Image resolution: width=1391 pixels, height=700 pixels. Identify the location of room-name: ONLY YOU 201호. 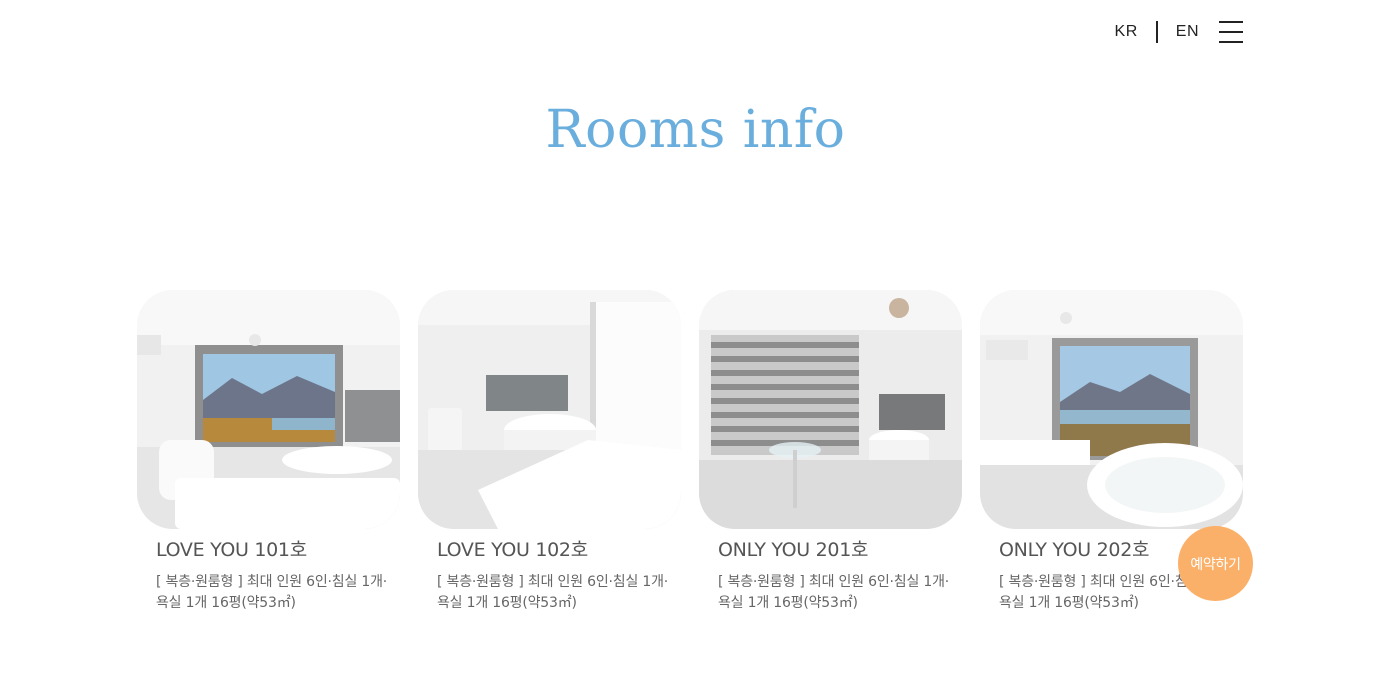
(830, 548).